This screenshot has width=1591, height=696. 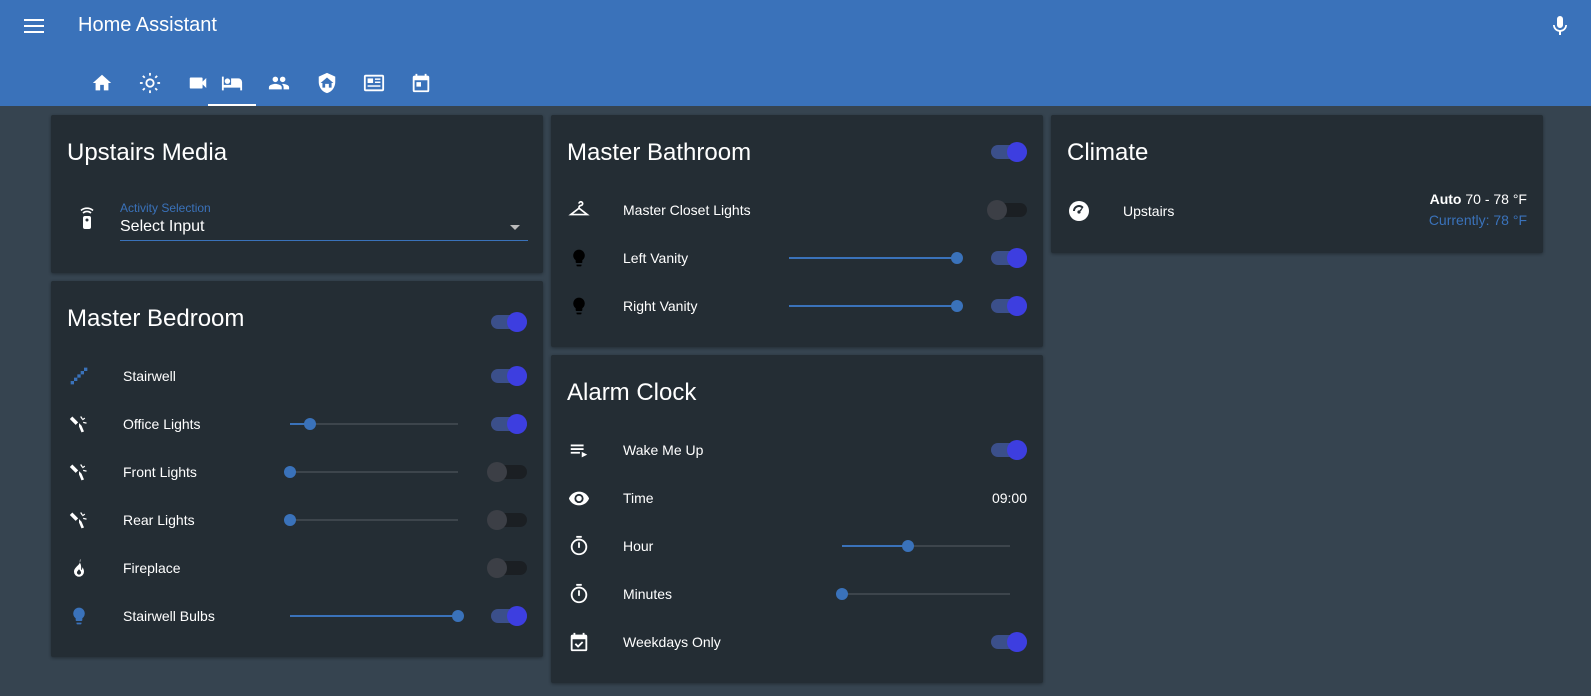 I want to click on entity-name: Time, so click(x=638, y=498).